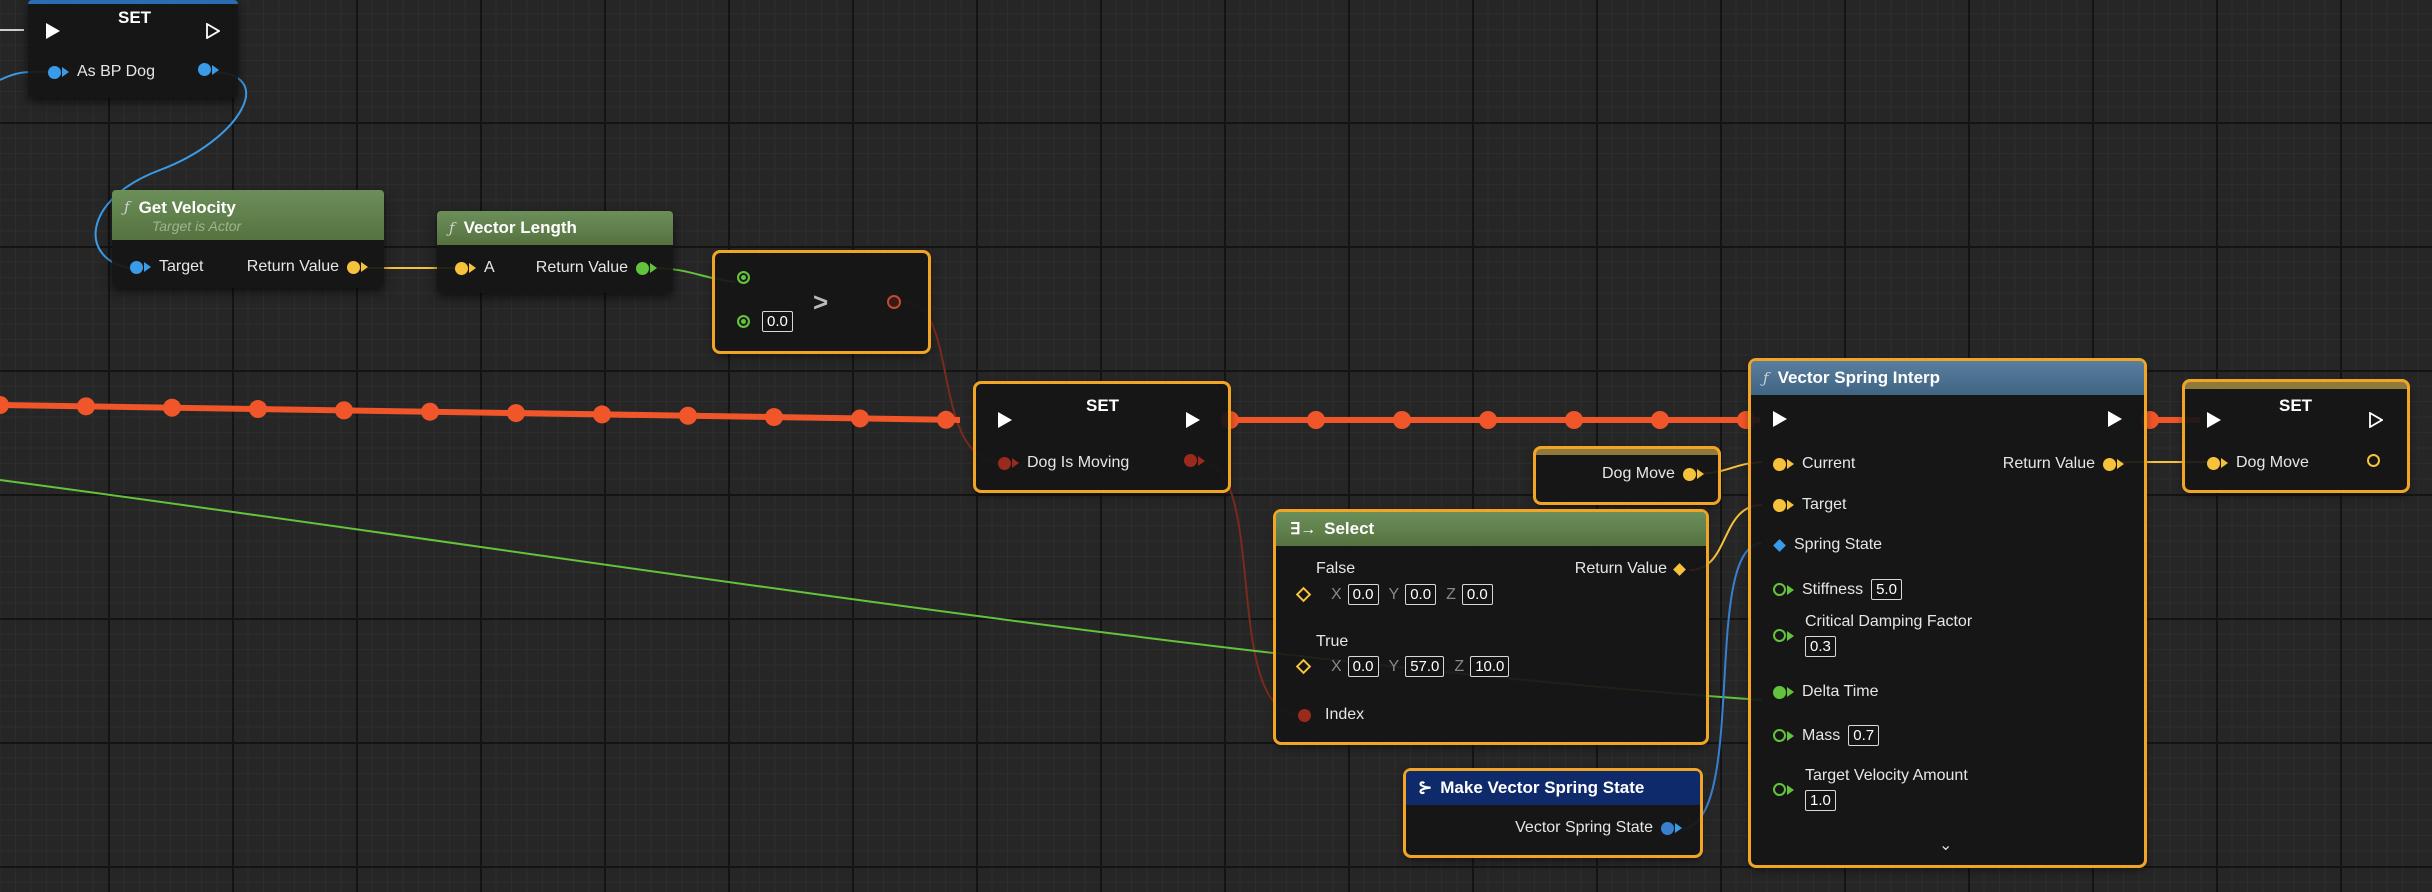  Describe the element at coordinates (1004, 463) in the screenshot. I see `dog-is-moving-in-pin` at that location.